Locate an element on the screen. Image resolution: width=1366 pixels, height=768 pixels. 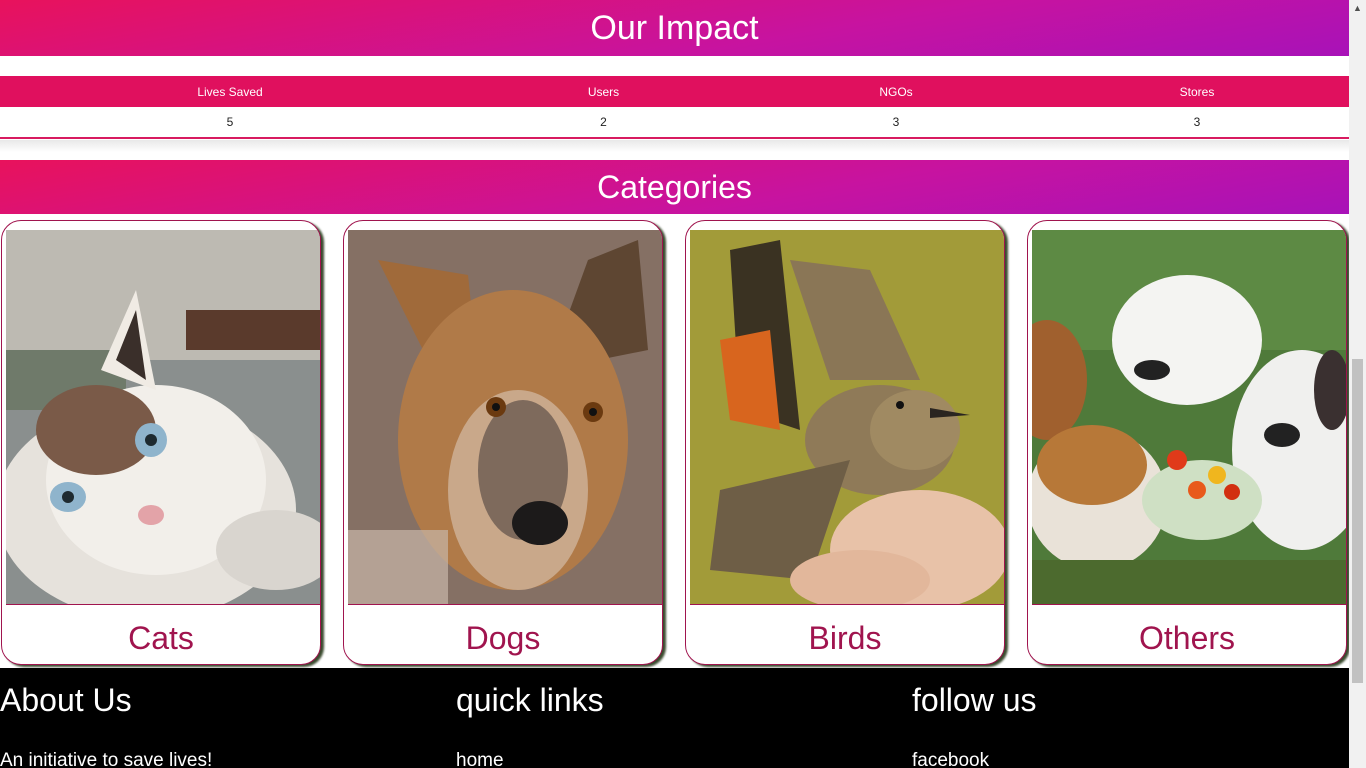
category-label-cats: Cats is located at coordinates (161, 638).